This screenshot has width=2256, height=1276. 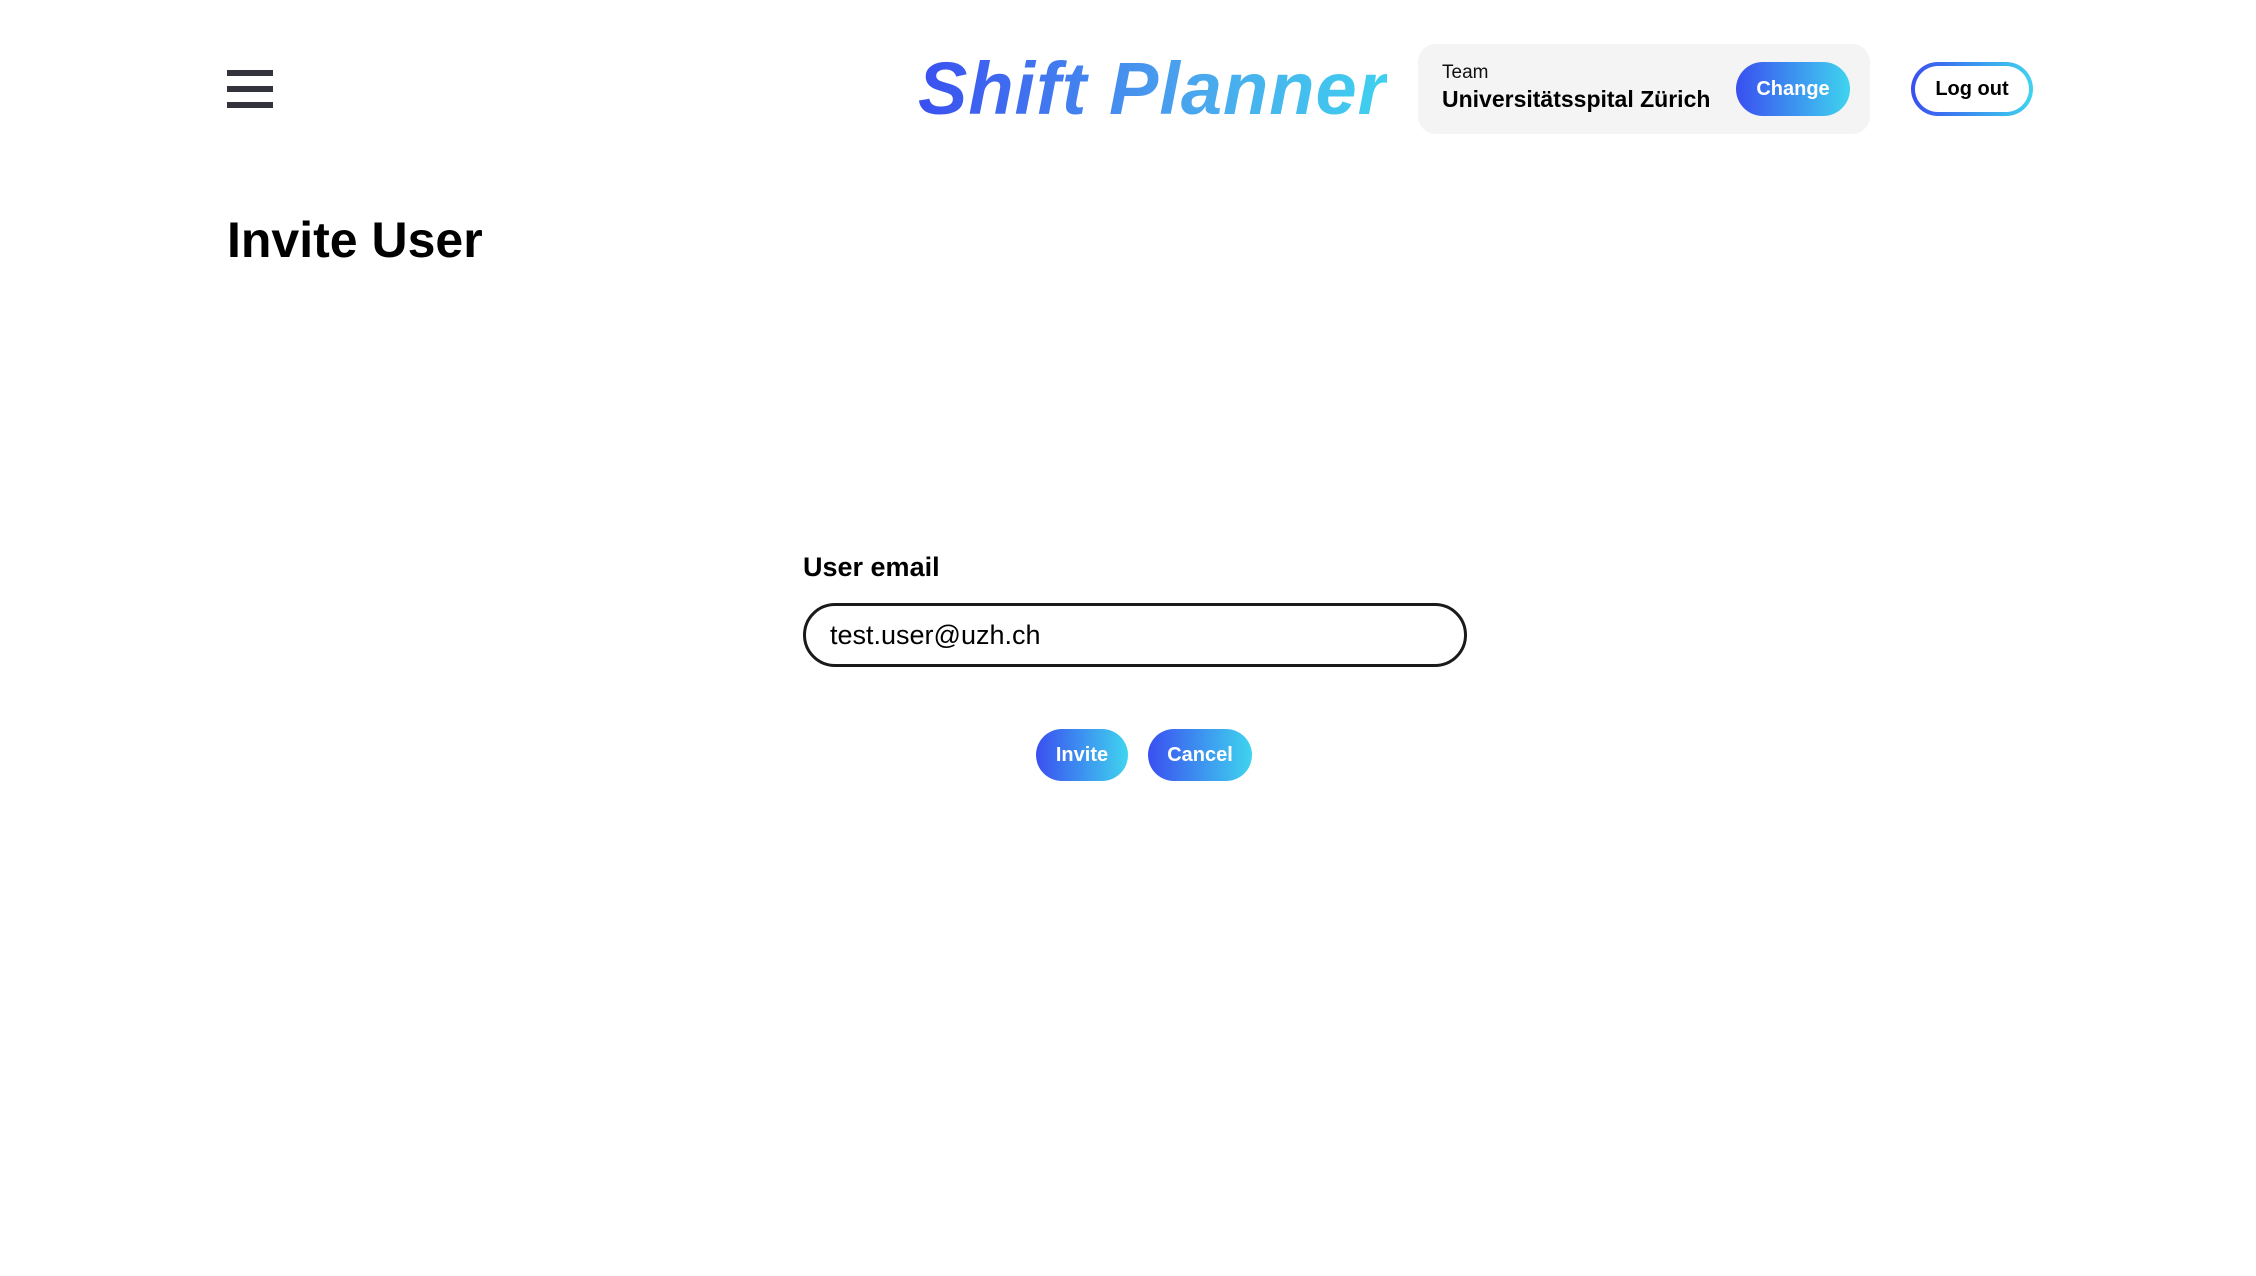 I want to click on cancel-button: Cancel, so click(x=1200, y=755).